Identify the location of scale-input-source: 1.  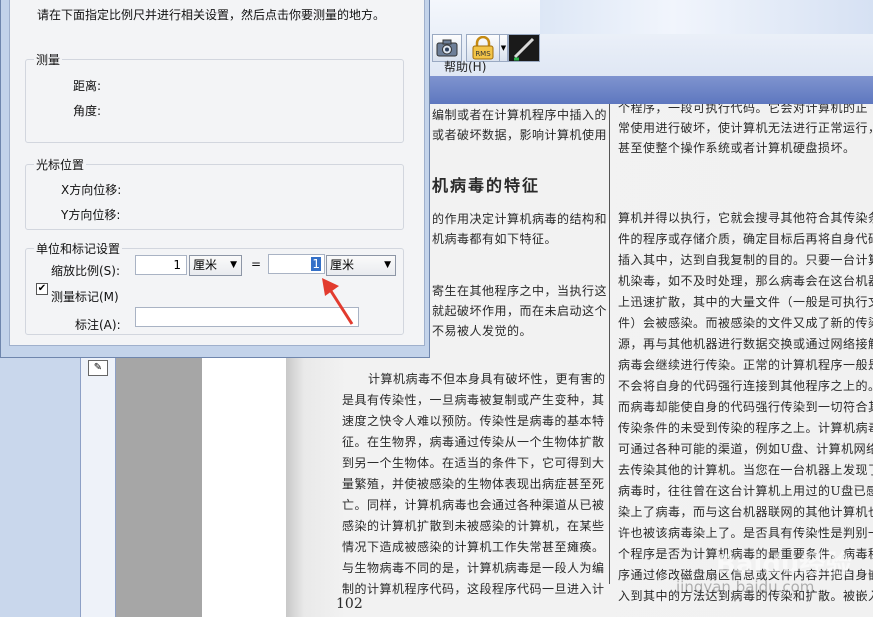
(161, 265).